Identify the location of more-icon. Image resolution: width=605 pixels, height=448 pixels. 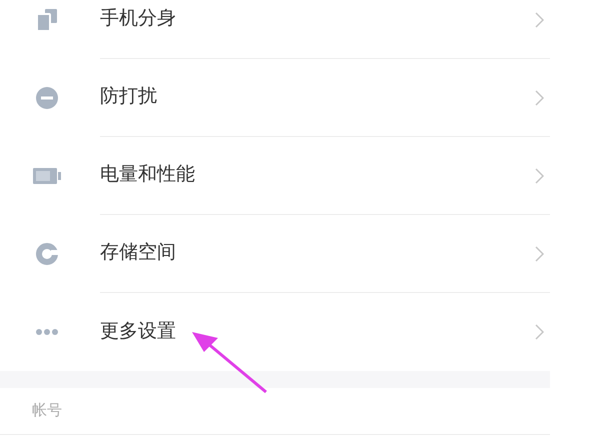
(47, 332).